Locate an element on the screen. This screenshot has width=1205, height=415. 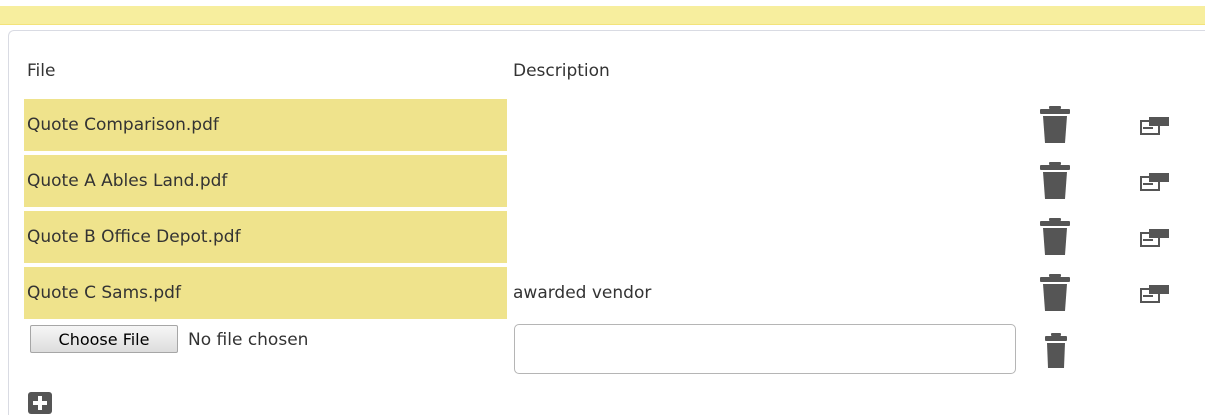
file-name: Quote A Ables Land.pdf is located at coordinates (265, 181).